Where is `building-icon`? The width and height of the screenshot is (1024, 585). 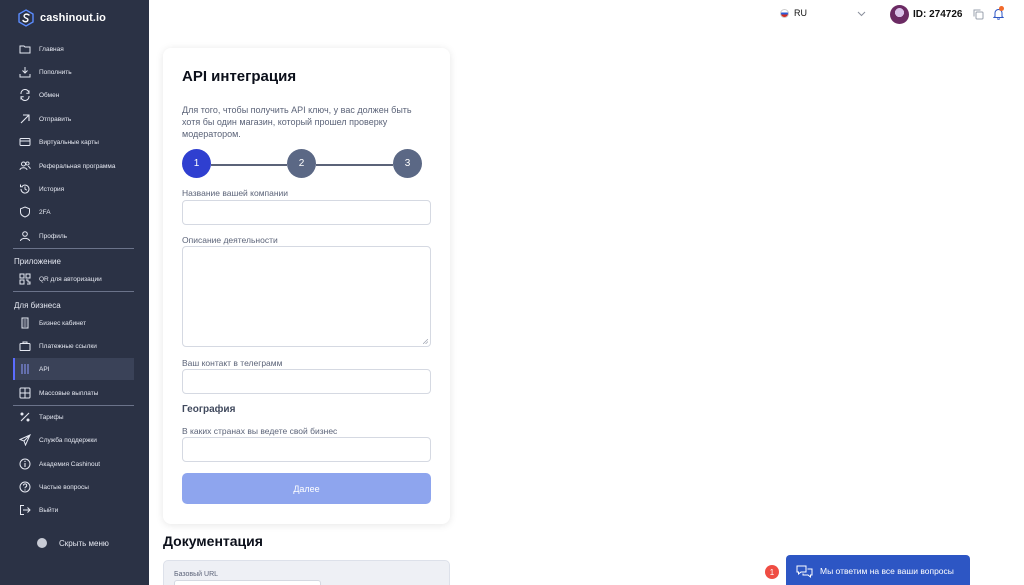
building-icon is located at coordinates (25, 323).